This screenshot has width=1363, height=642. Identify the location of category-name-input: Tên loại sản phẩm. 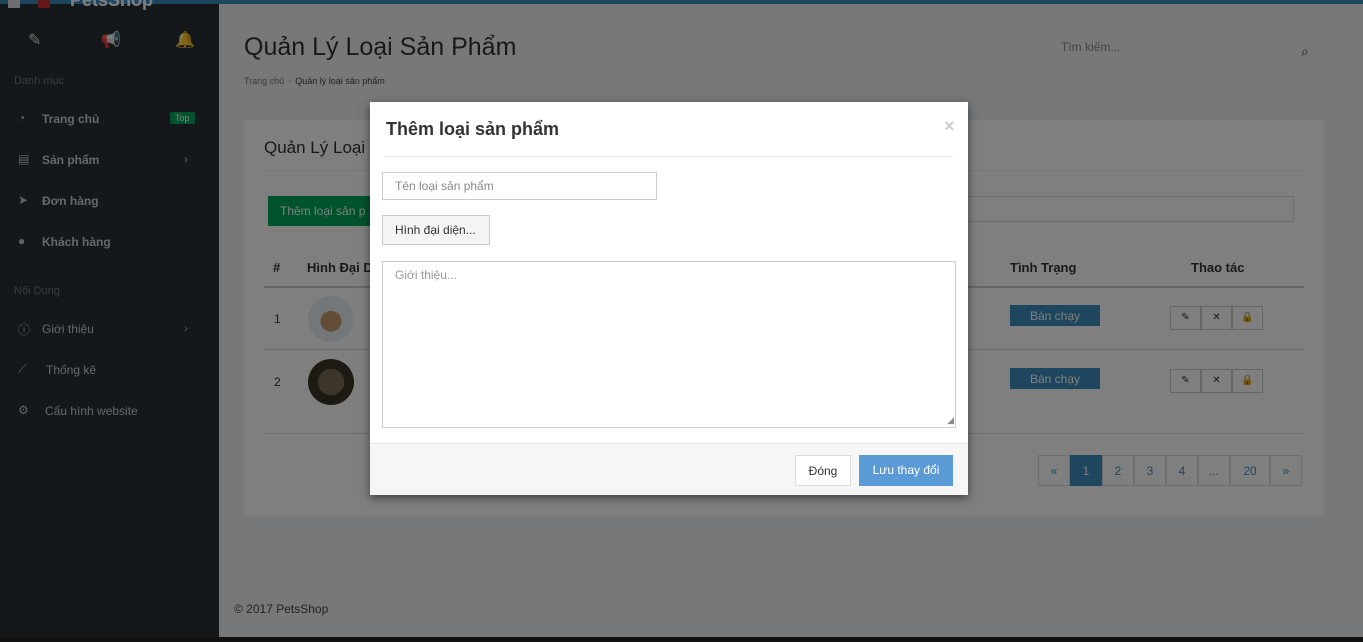
(519, 186).